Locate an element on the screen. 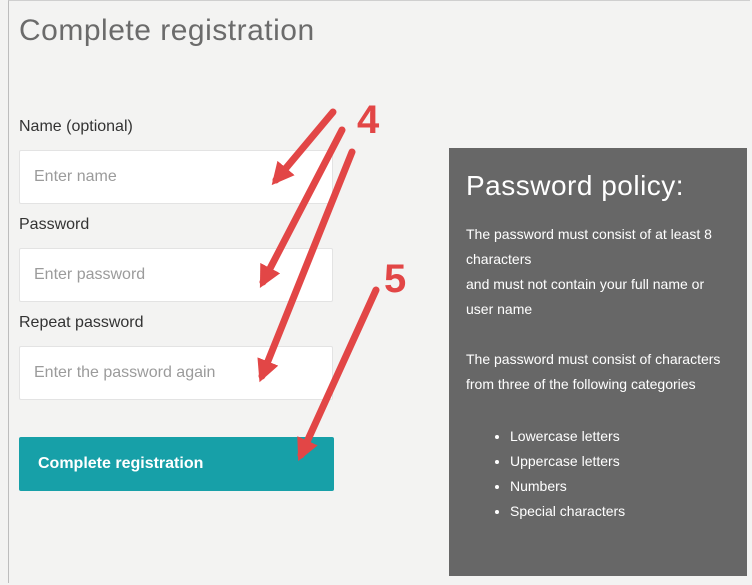 Image resolution: width=752 pixels, height=585 pixels. step-4-marker: 4 is located at coordinates (368, 120).